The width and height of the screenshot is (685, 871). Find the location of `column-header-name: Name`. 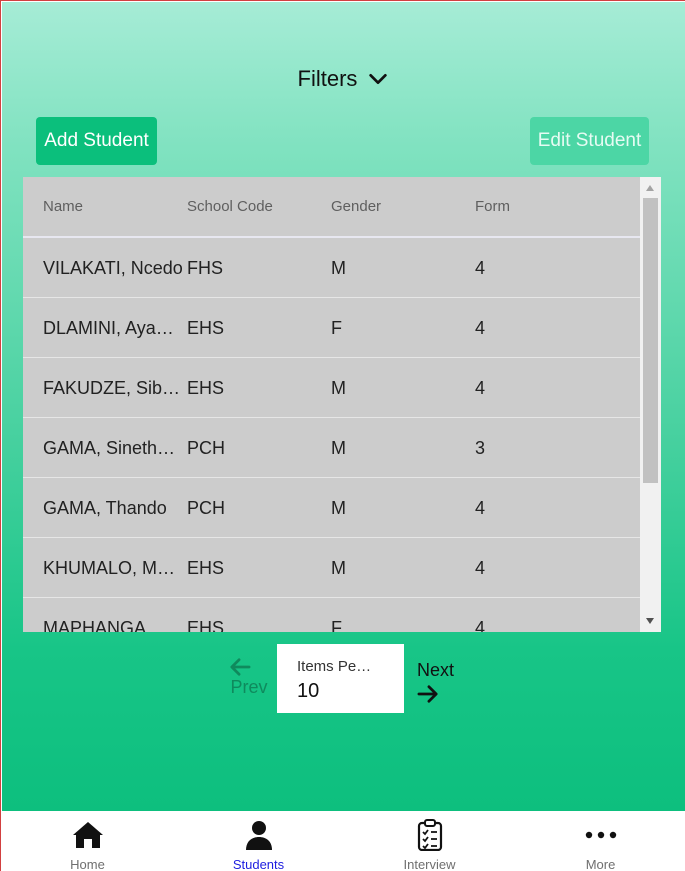

column-header-name: Name is located at coordinates (113, 206).